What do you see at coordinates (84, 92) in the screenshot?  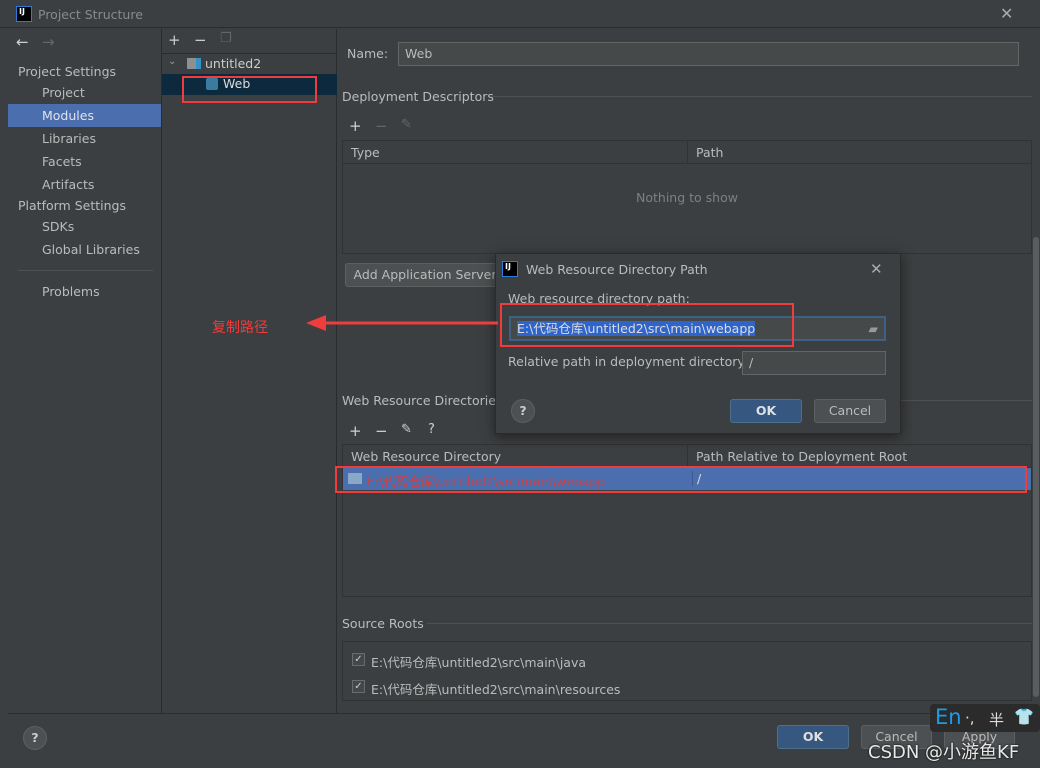 I see `sidebar-item-project: Project` at bounding box center [84, 92].